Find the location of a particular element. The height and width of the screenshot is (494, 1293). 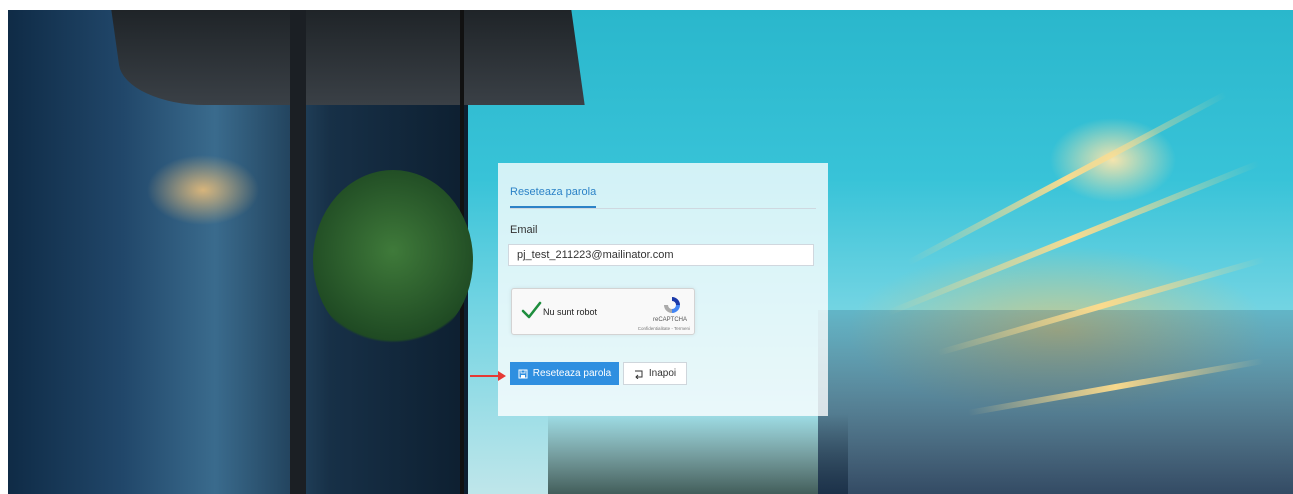

back-button: Inapoi is located at coordinates (655, 373).